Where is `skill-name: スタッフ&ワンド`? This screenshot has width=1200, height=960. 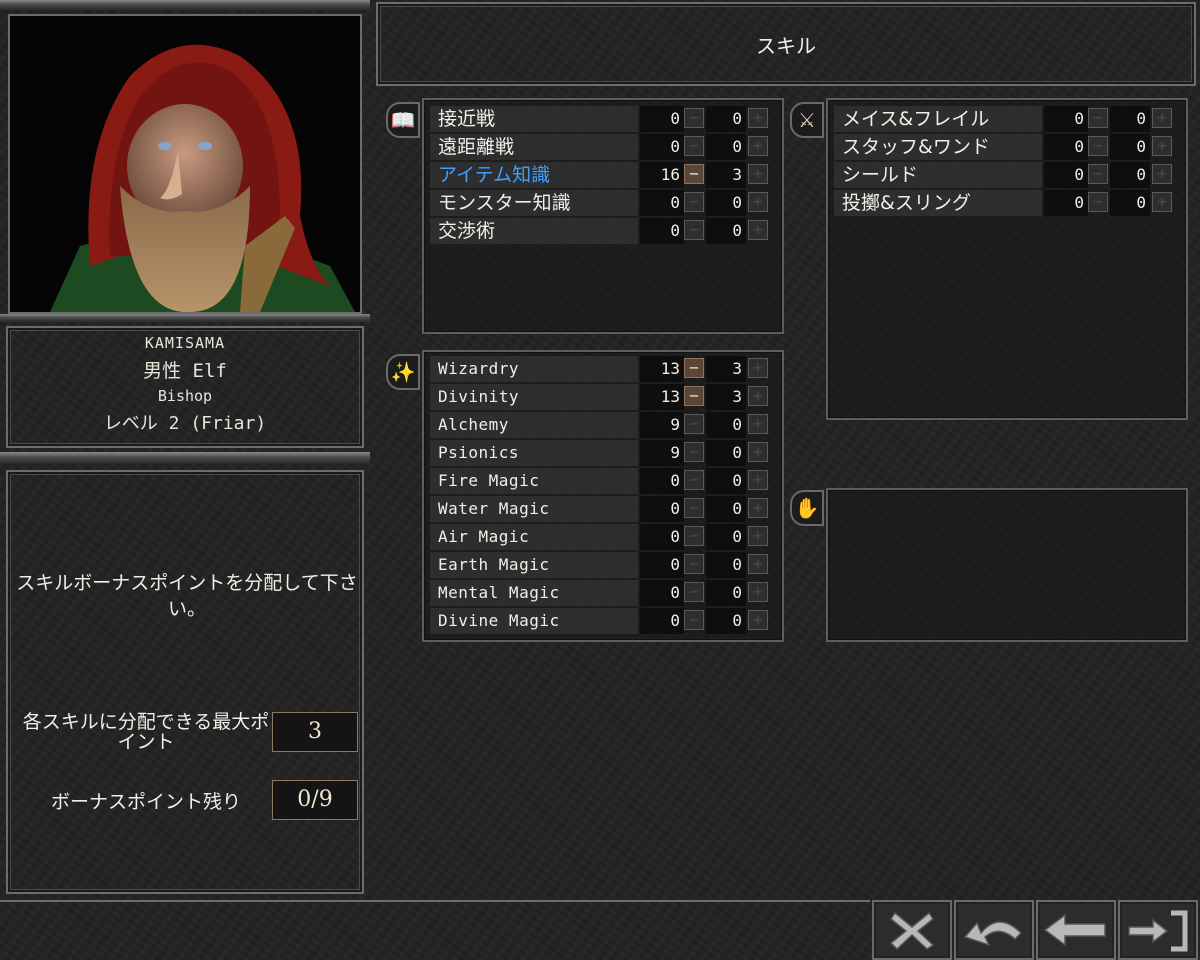
skill-name: スタッフ&ワンド is located at coordinates (938, 147).